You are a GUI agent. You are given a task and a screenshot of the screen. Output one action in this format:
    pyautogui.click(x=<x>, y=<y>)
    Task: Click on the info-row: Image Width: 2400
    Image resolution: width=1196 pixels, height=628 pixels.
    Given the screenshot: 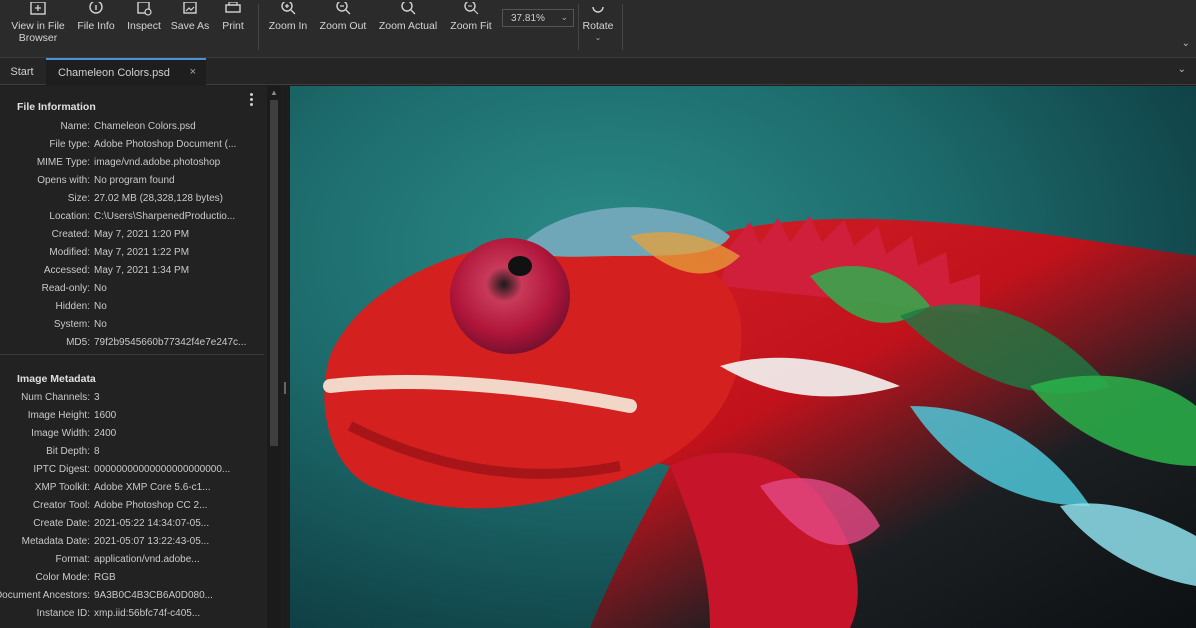 What is the action you would take?
    pyautogui.click(x=133, y=434)
    